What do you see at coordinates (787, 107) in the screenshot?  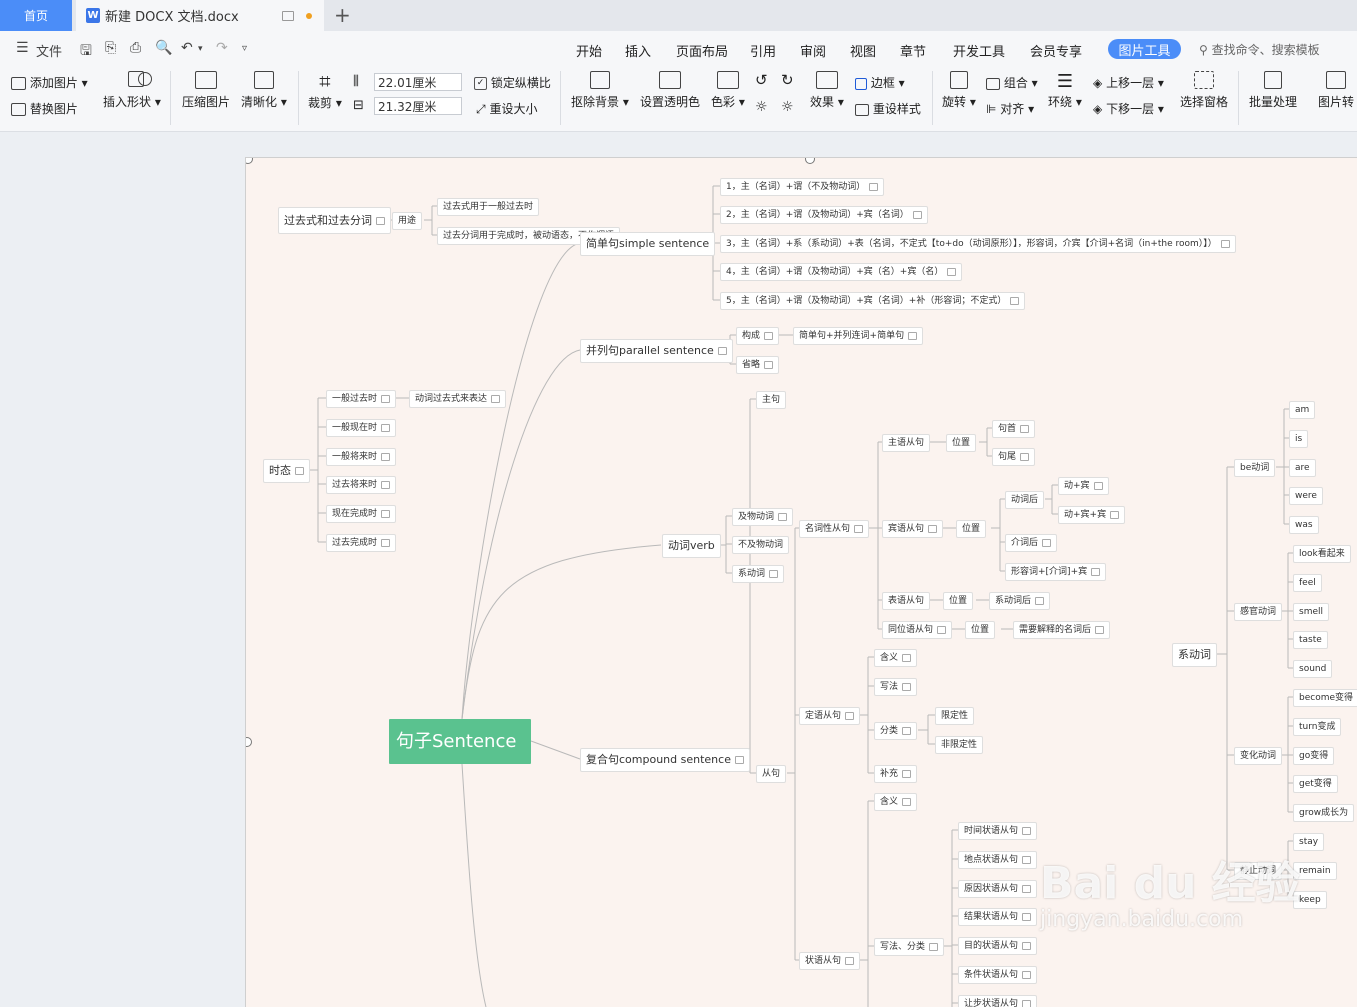 I see `brightness-down-icon: ☼` at bounding box center [787, 107].